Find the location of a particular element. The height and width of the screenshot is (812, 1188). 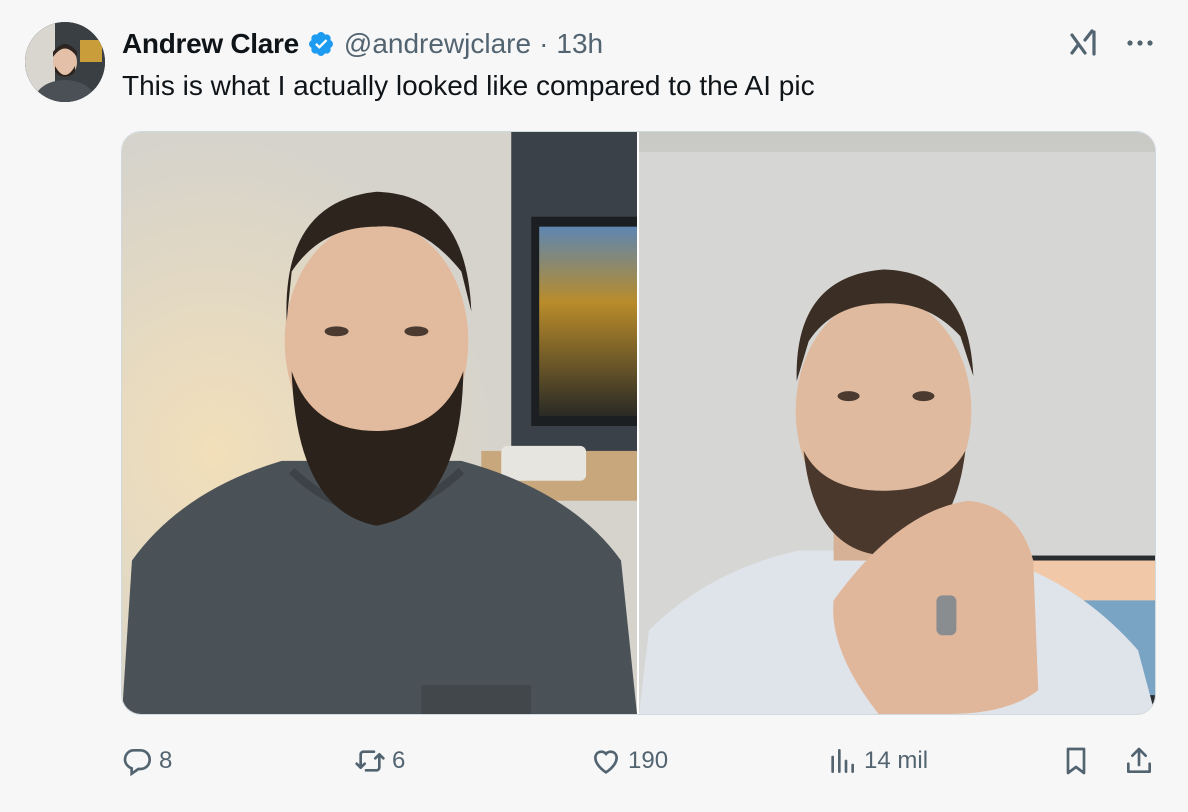

reply-count: 8 is located at coordinates (166, 760).